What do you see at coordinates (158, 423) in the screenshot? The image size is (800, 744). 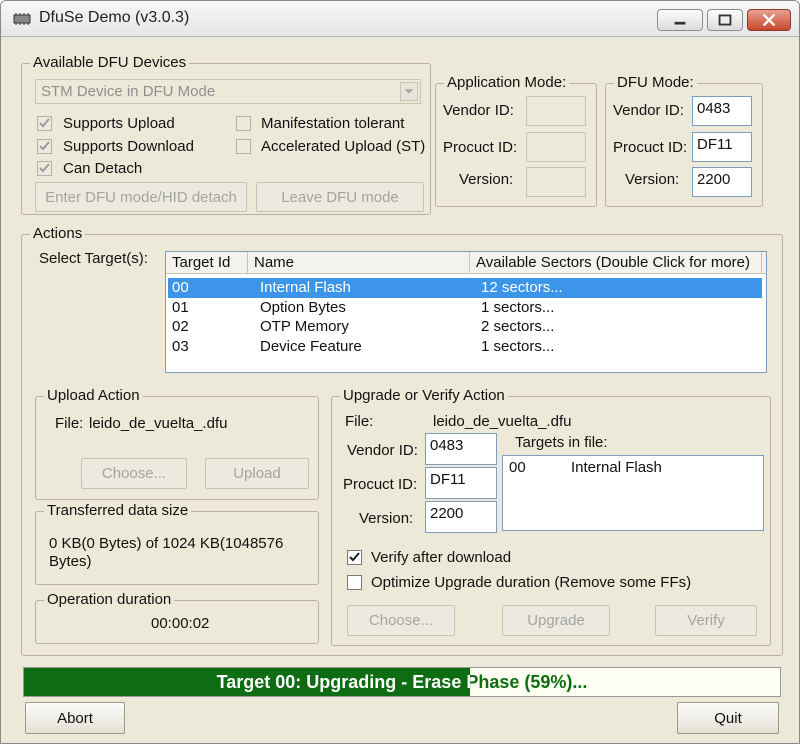 I see `upload-file-name: leido_de_vuelta_.dfu` at bounding box center [158, 423].